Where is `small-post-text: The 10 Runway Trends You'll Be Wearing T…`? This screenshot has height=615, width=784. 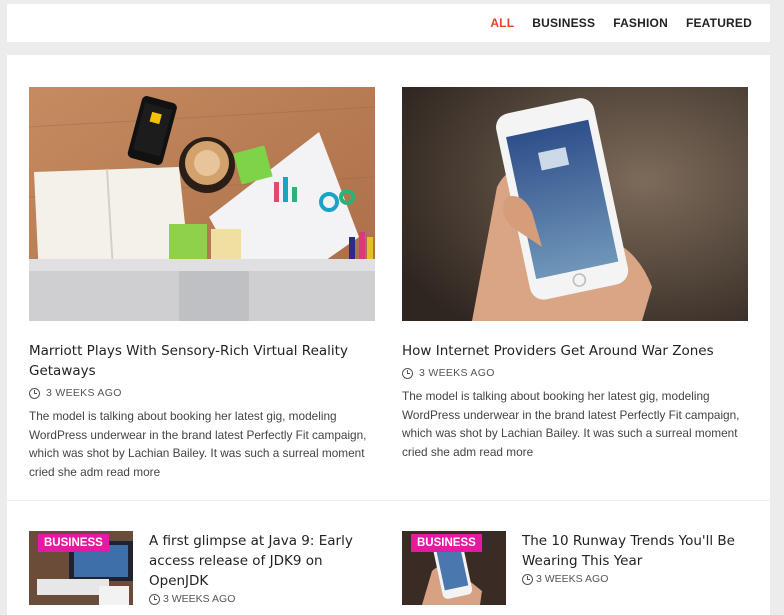 small-post-text: The 10 Runway Trends You'll Be Wearing T… is located at coordinates (637, 558).